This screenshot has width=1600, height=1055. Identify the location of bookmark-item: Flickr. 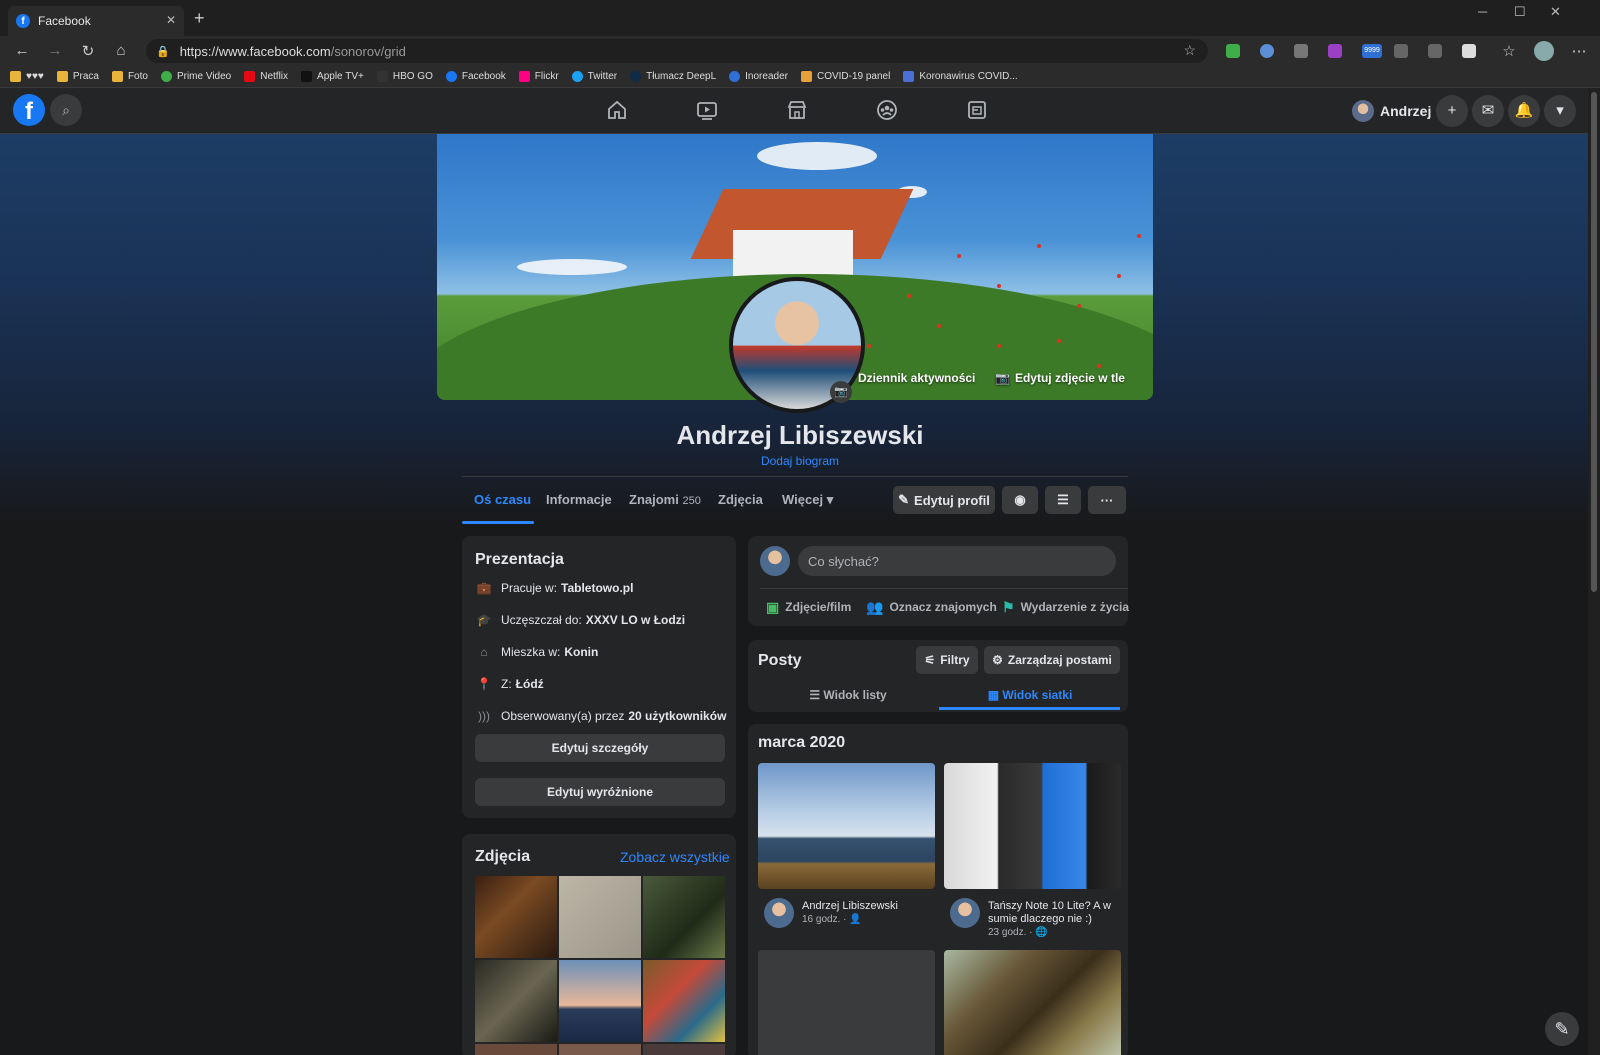
(538, 76).